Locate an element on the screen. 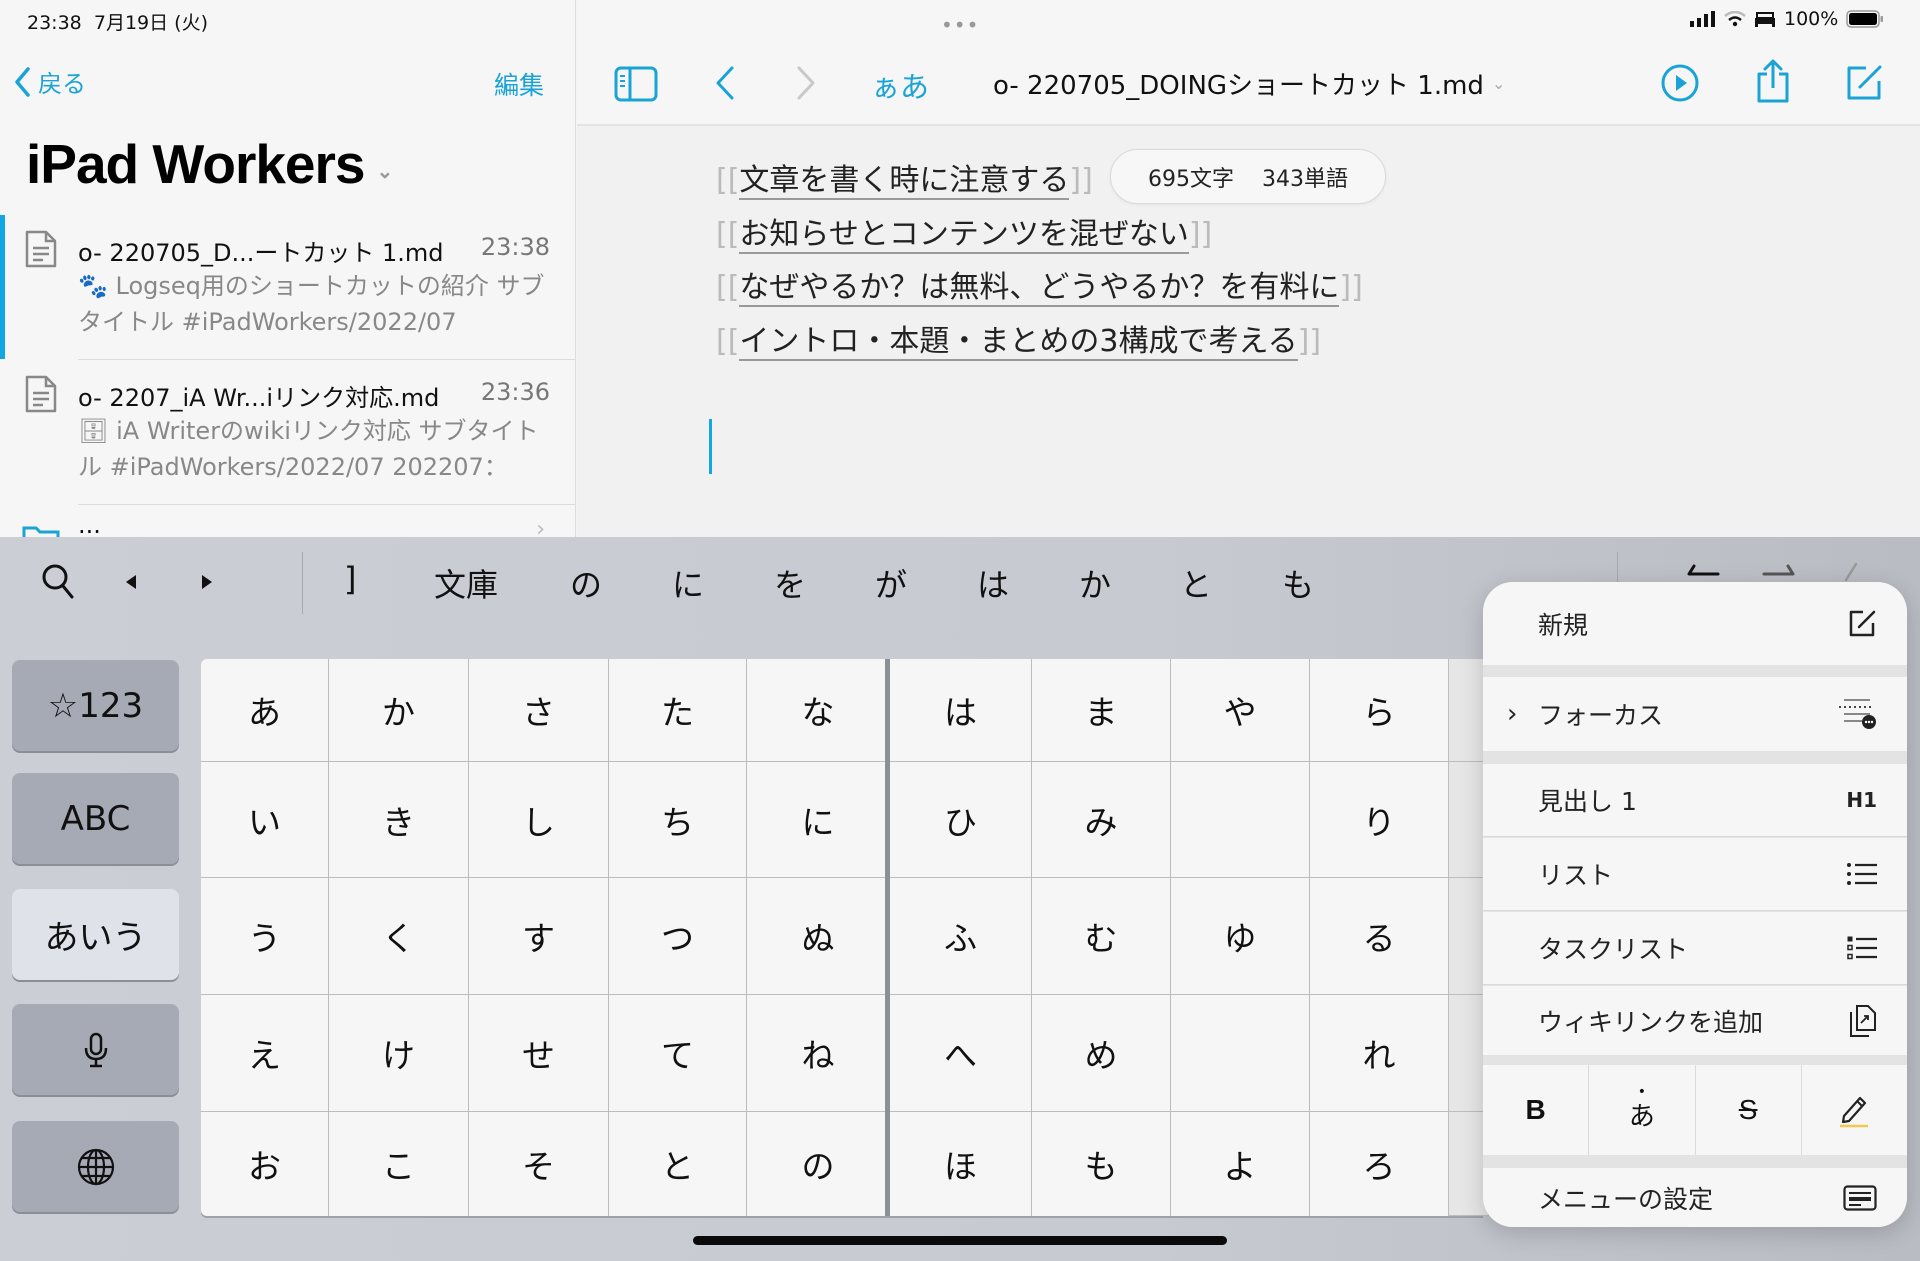 This screenshot has width=1920, height=1261. kana-key: へ is located at coordinates (961, 1053).